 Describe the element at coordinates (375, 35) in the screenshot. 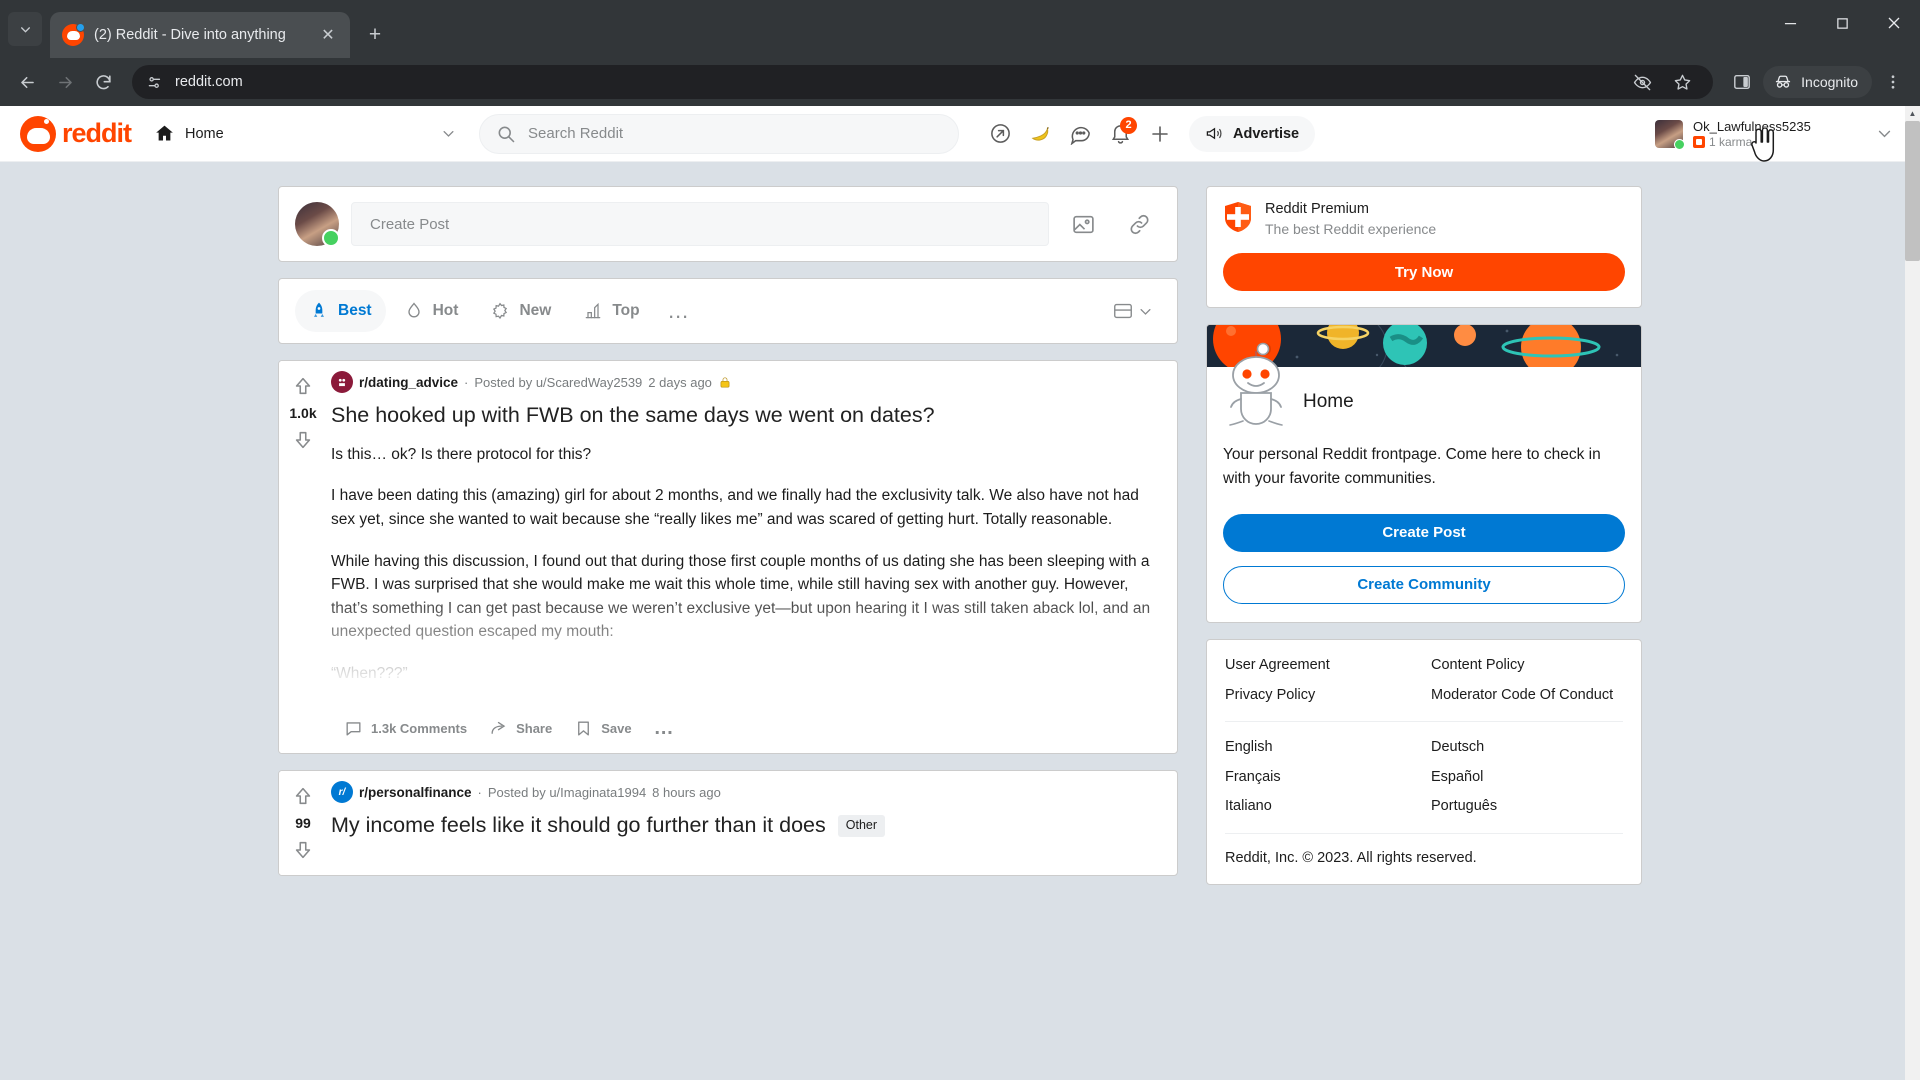

I see `new-tab-button: +` at that location.